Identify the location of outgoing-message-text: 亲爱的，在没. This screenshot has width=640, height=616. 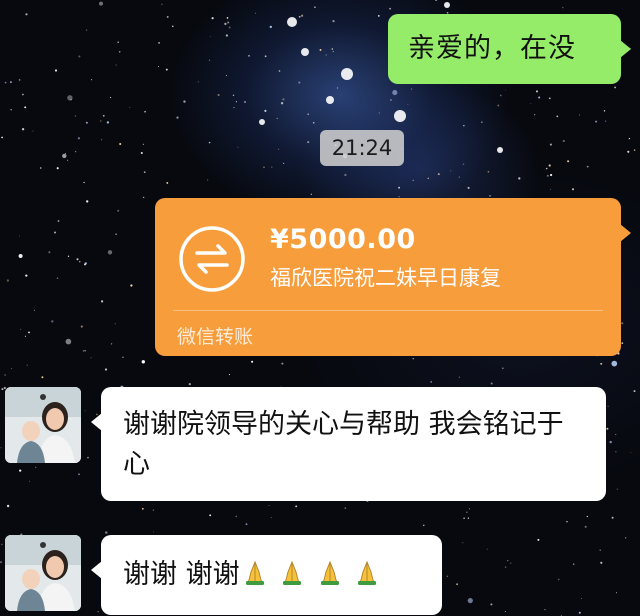
(492, 48).